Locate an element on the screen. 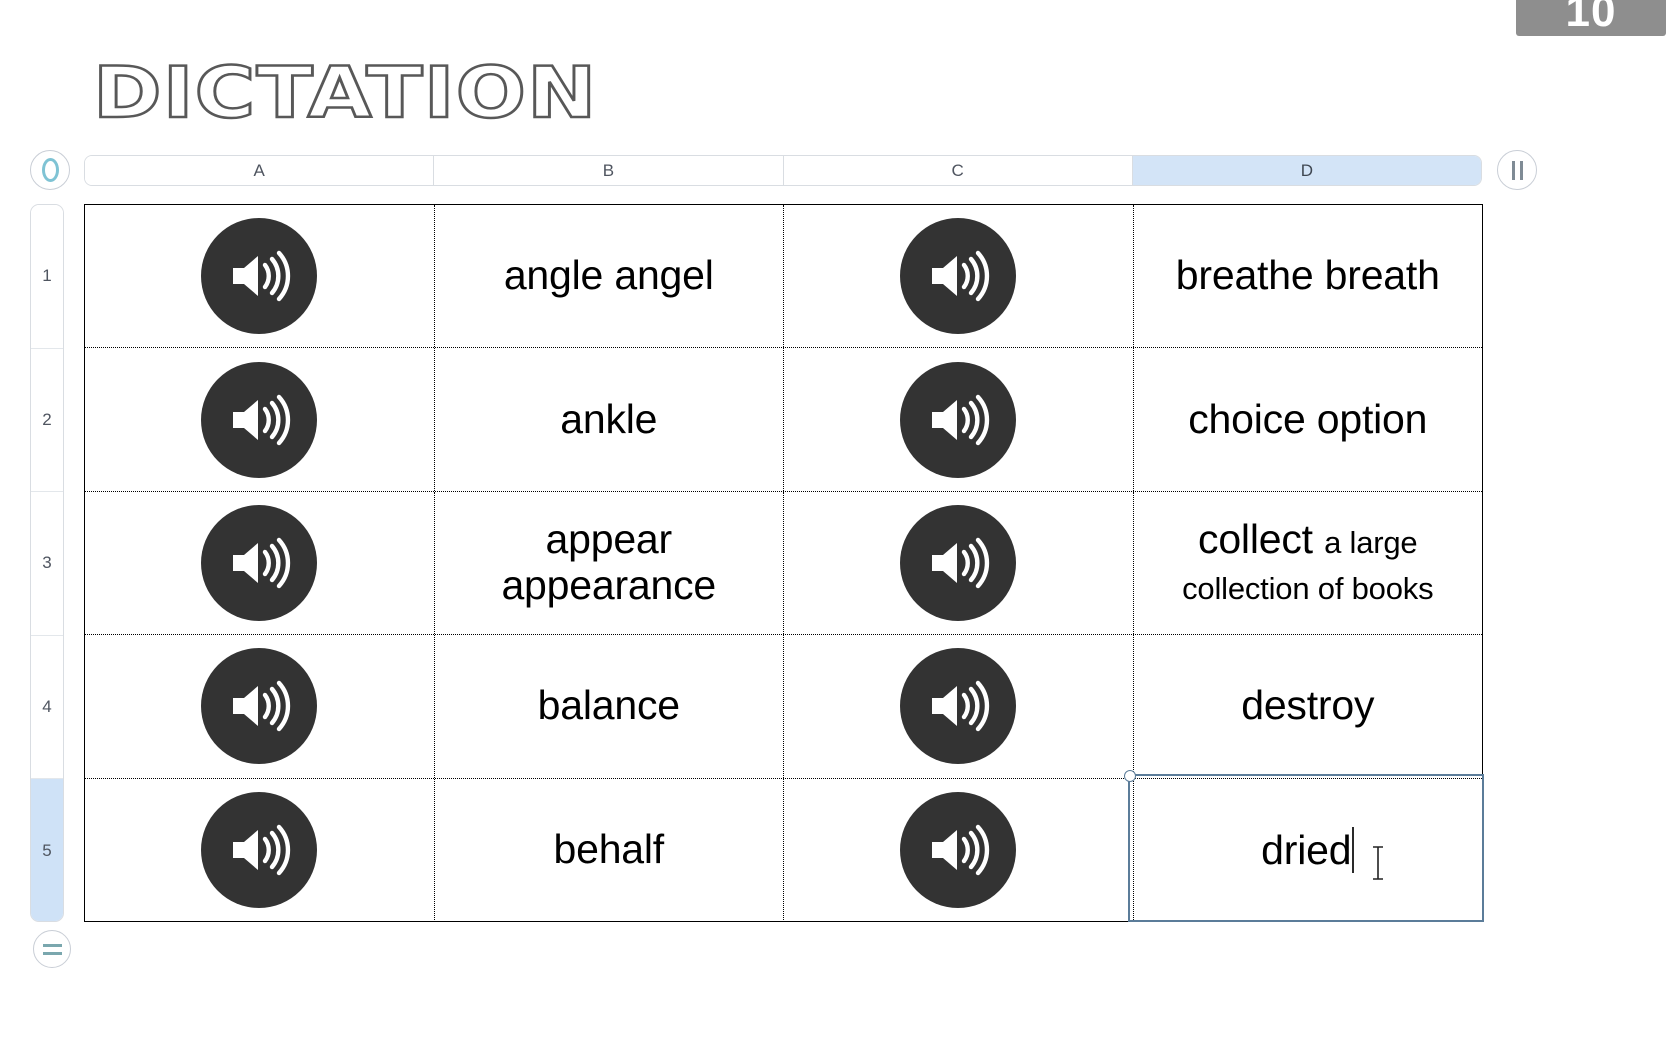  cell-b1: angle angel is located at coordinates (609, 276).